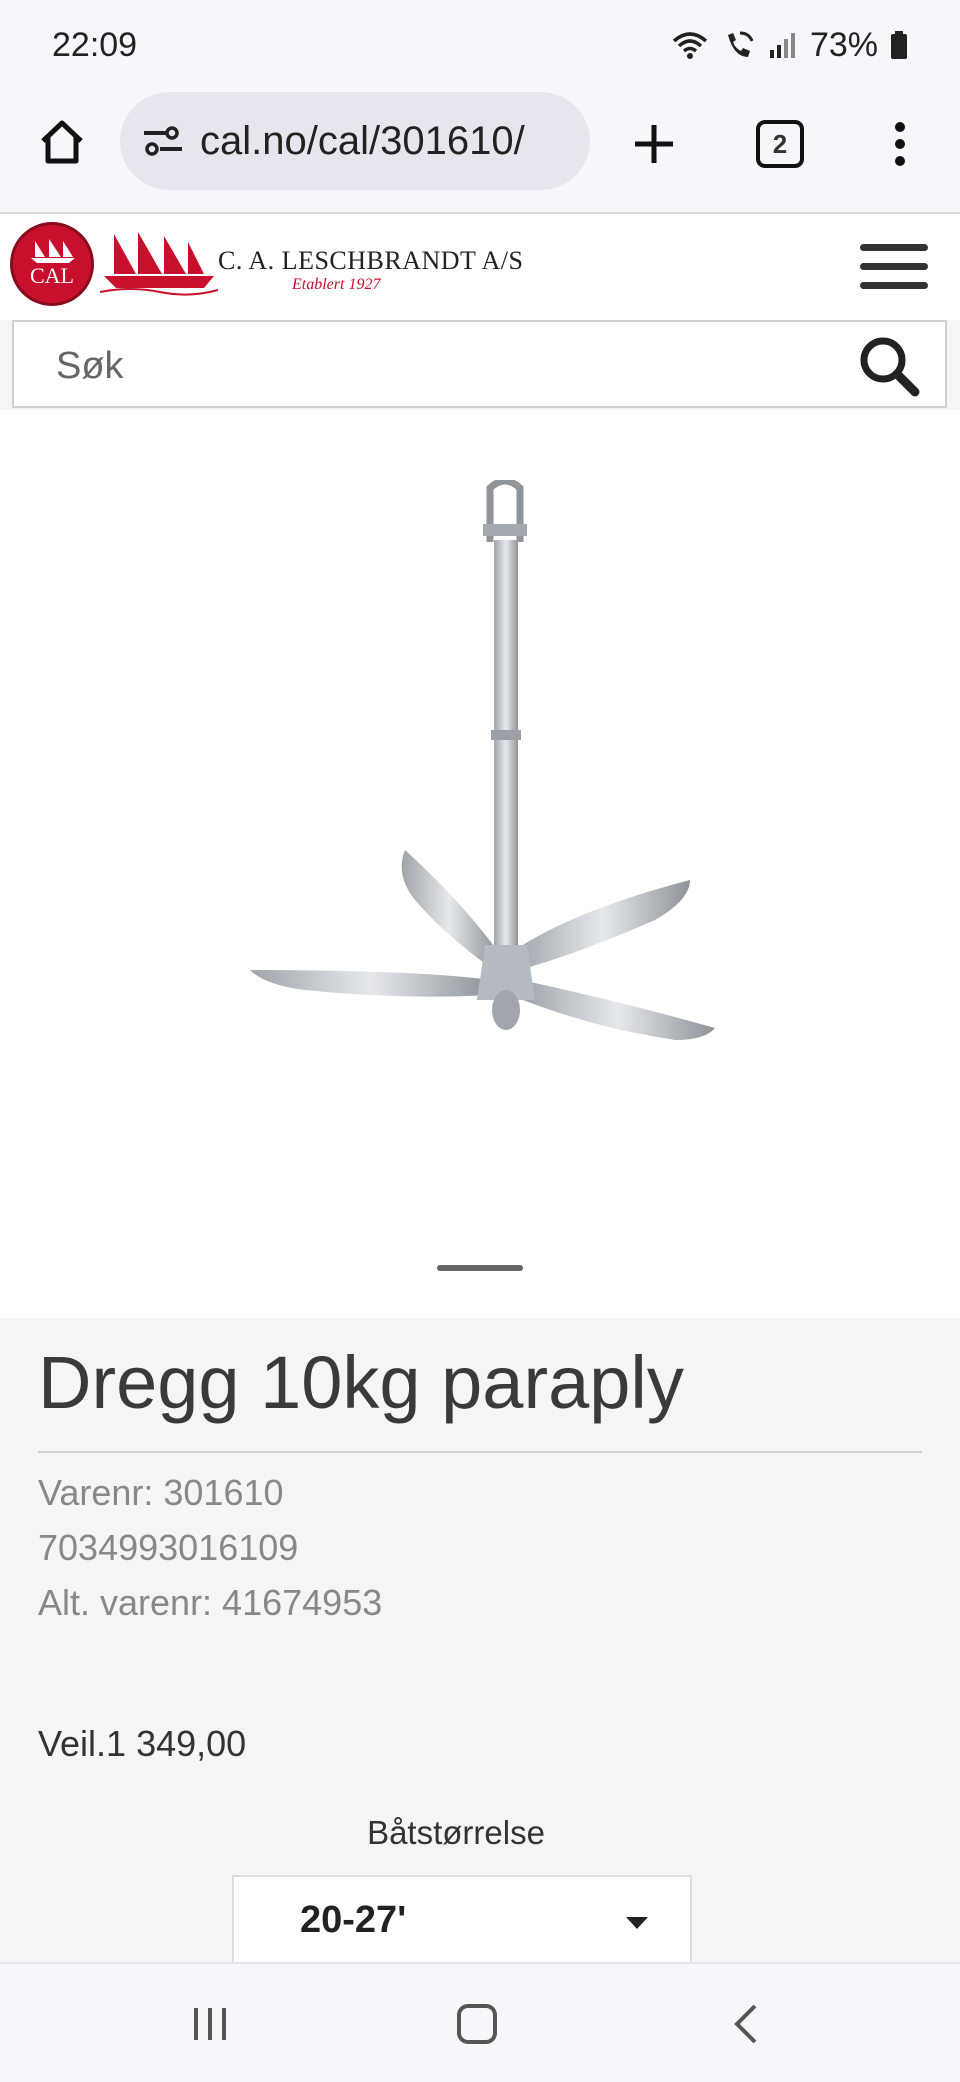 Image resolution: width=960 pixels, height=2082 pixels. What do you see at coordinates (361, 1382) in the screenshot?
I see `product-title: Dregg 10kg paraply` at bounding box center [361, 1382].